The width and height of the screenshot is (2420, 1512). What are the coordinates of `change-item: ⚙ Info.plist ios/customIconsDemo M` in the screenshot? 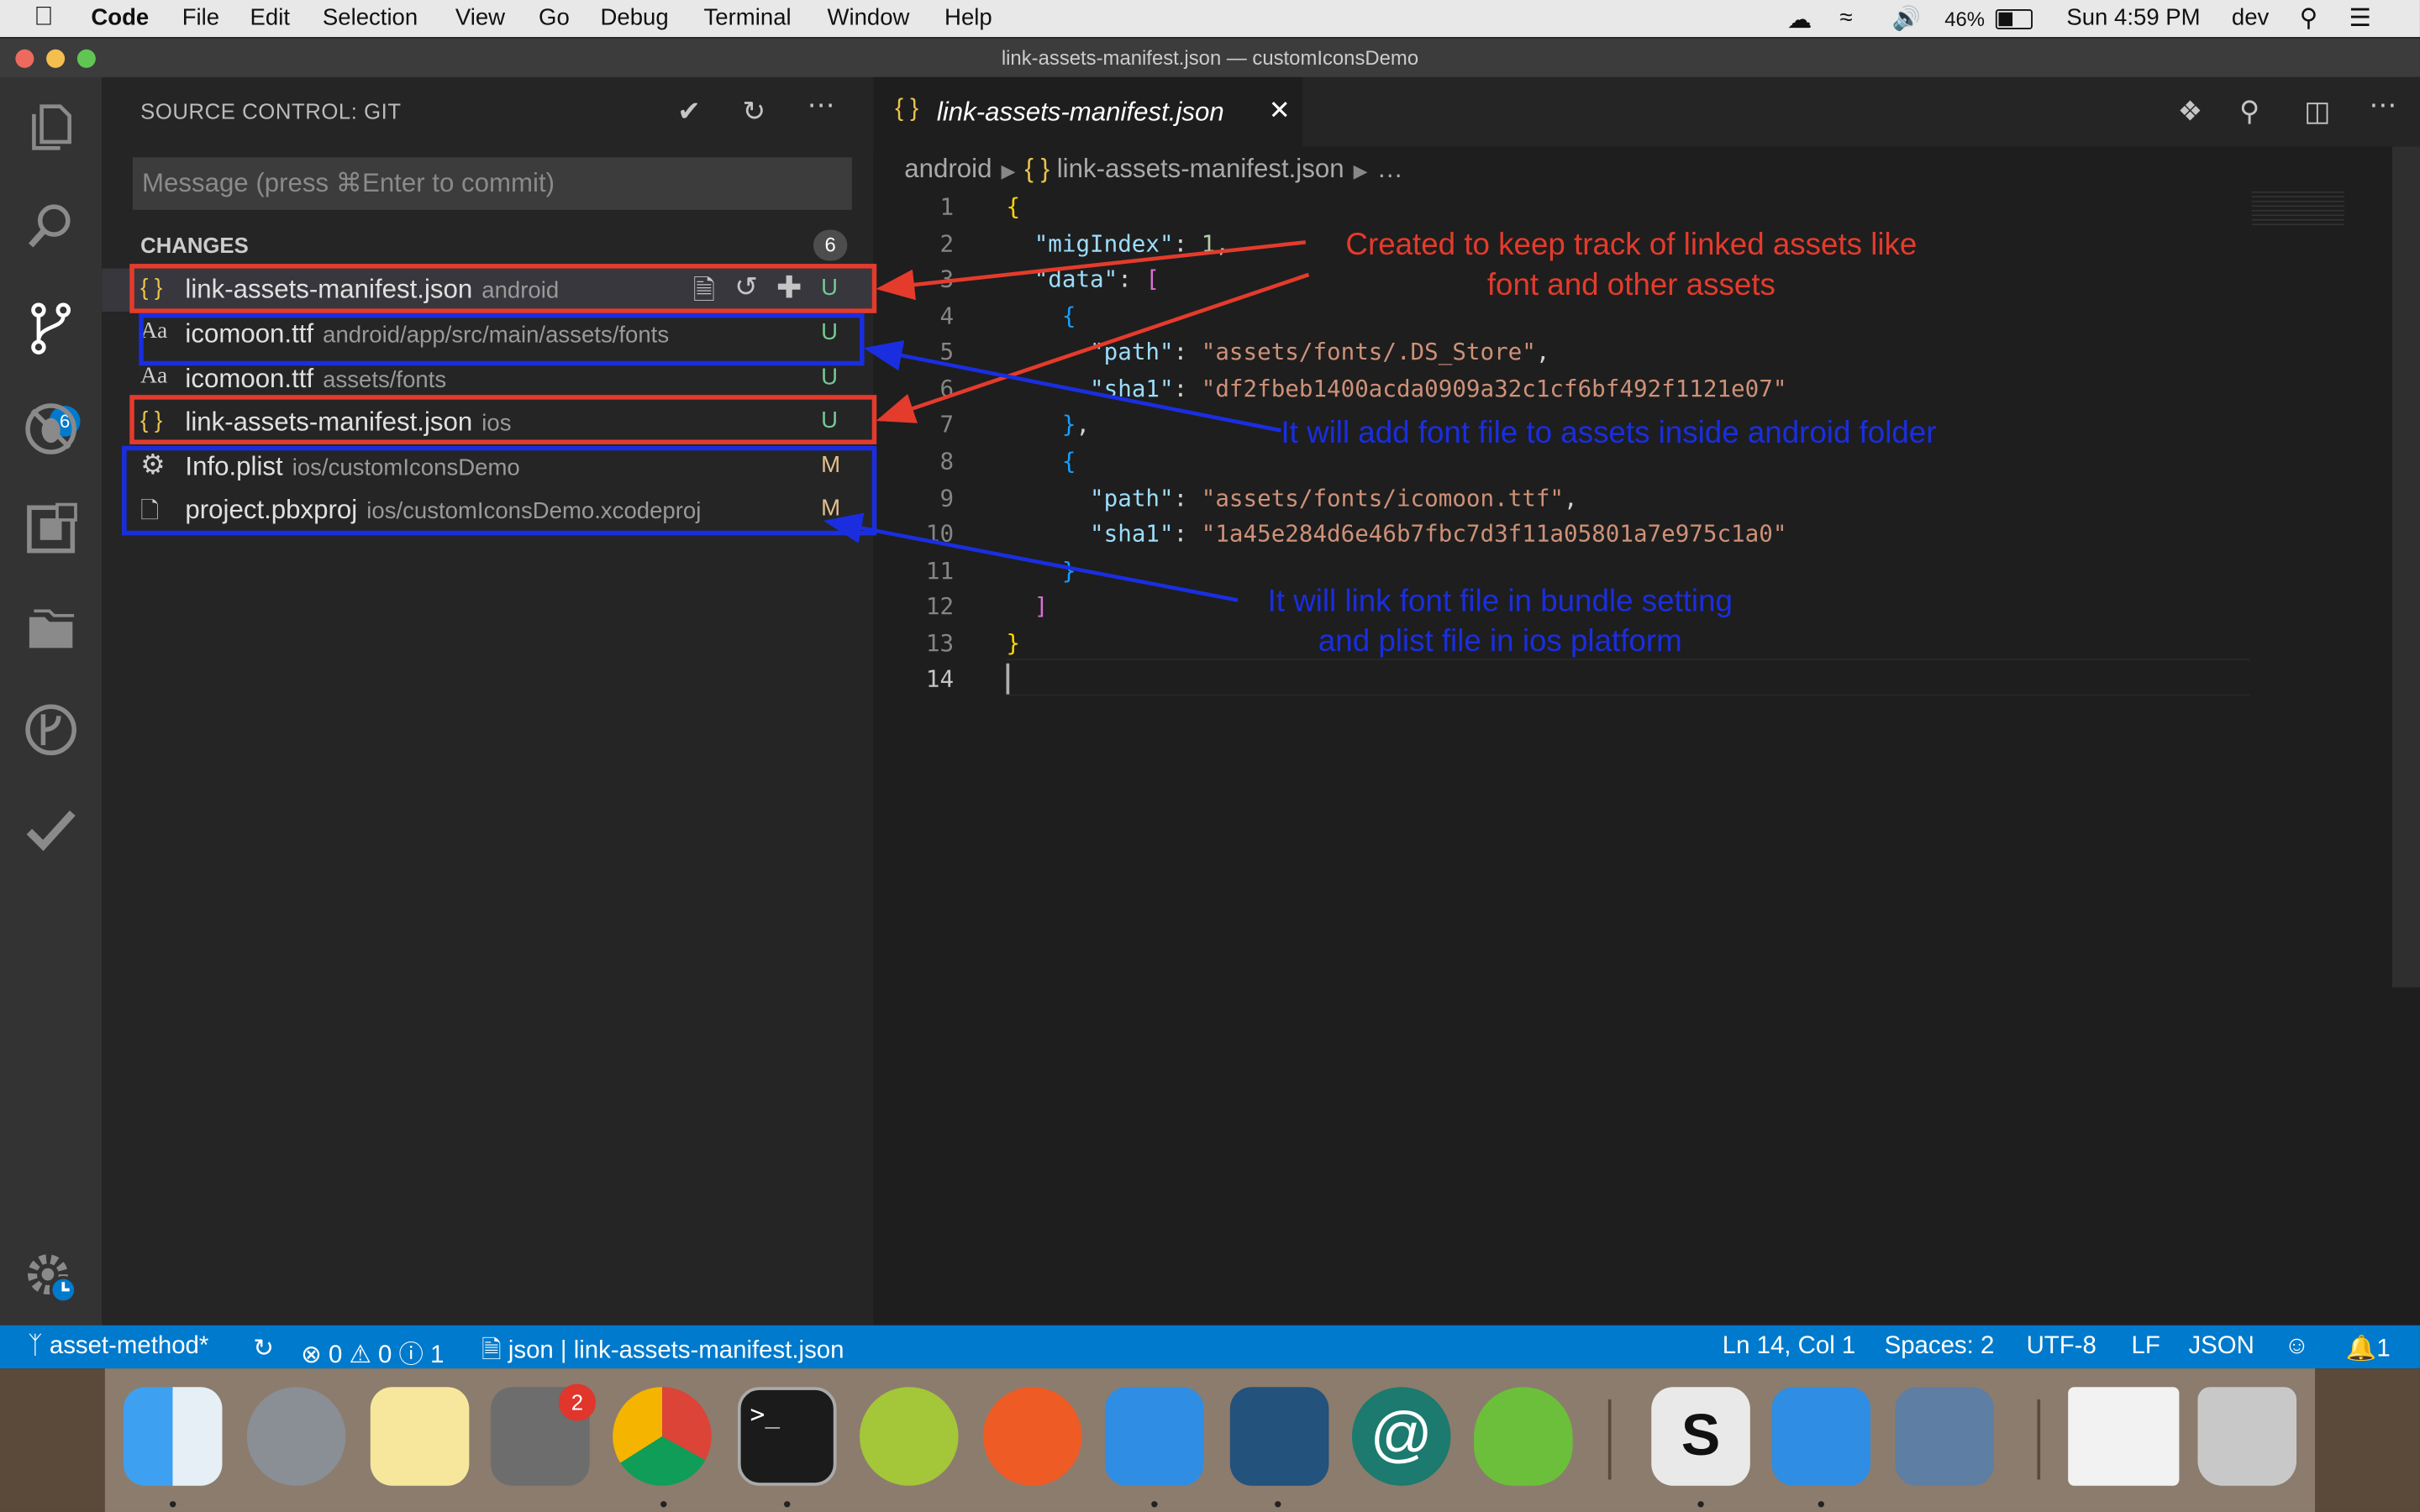 It's located at (487, 467).